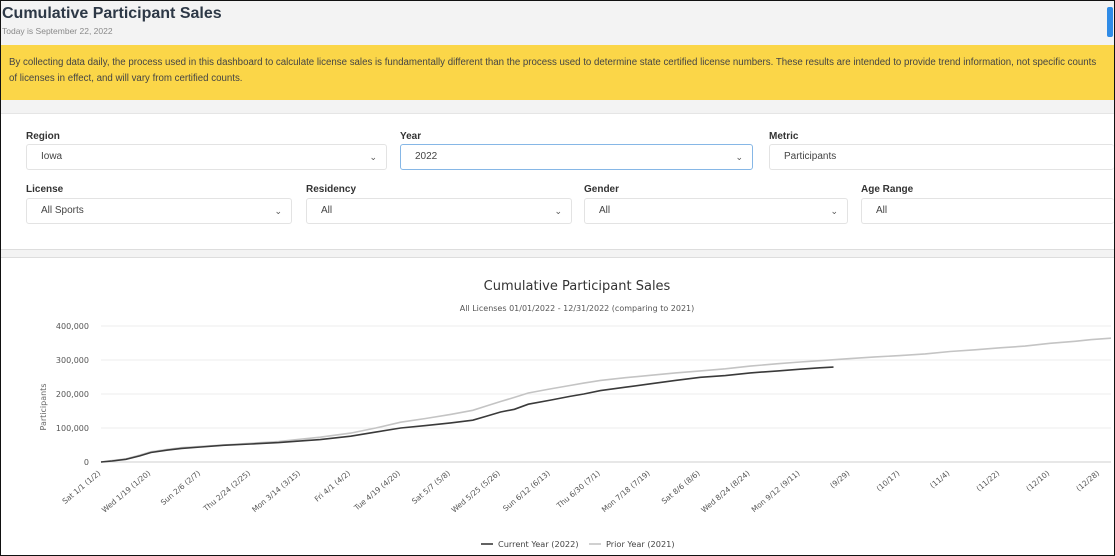 This screenshot has height=556, width=1115. What do you see at coordinates (987, 481) in the screenshot?
I see `x-tick-label: (11/22)` at bounding box center [987, 481].